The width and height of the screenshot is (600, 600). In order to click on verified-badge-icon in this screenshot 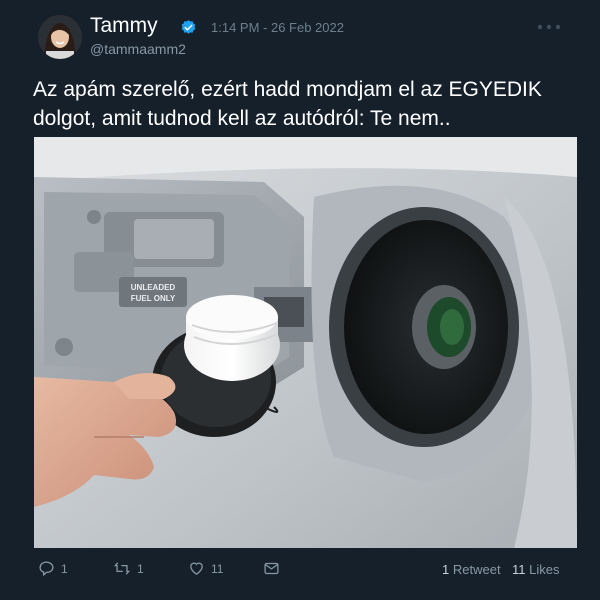, I will do `click(188, 27)`.